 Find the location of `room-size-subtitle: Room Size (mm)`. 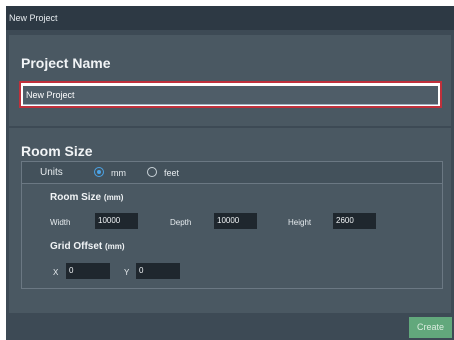

room-size-subtitle: Room Size (mm) is located at coordinates (86, 197).